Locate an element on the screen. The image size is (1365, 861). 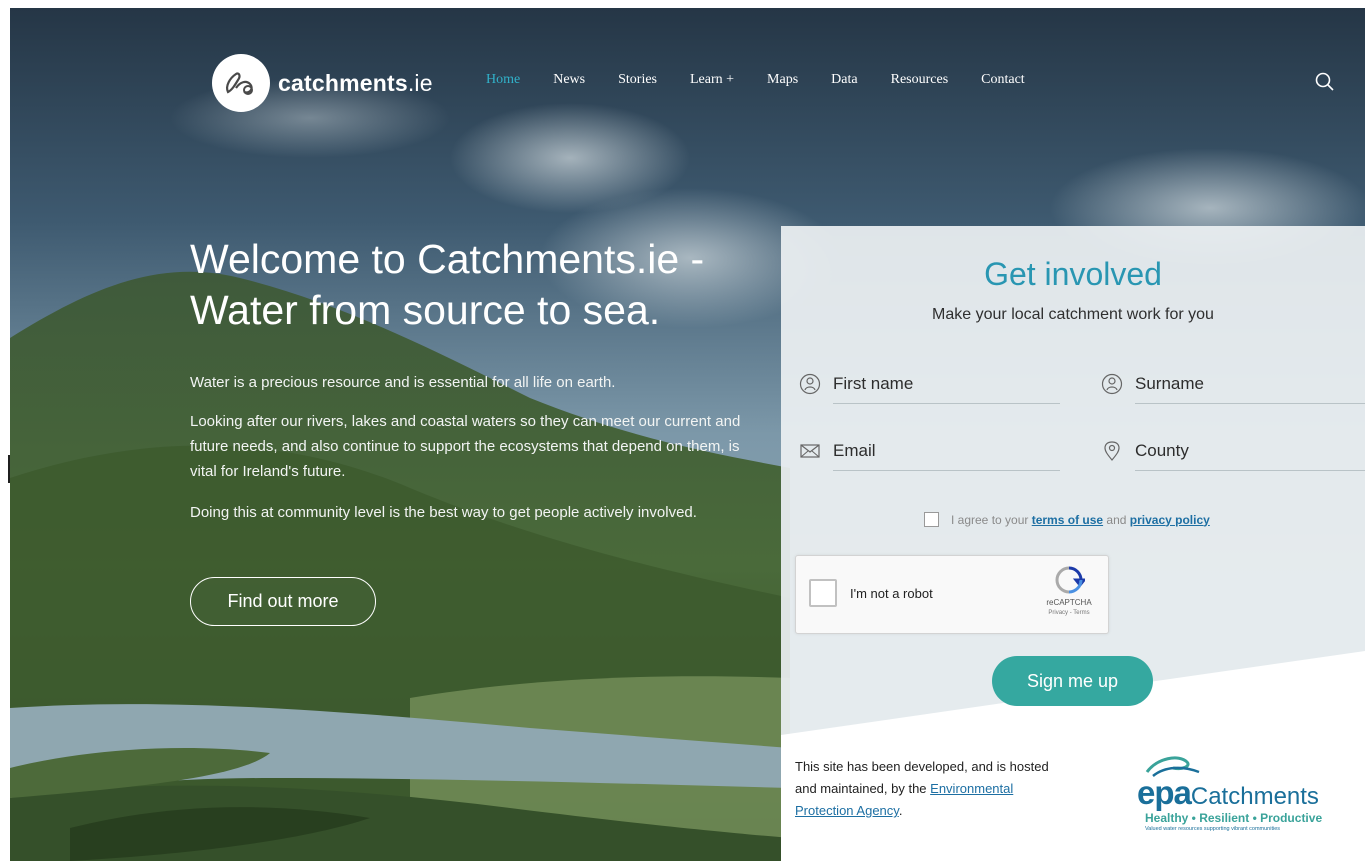
terms-checkbox is located at coordinates (931, 519).